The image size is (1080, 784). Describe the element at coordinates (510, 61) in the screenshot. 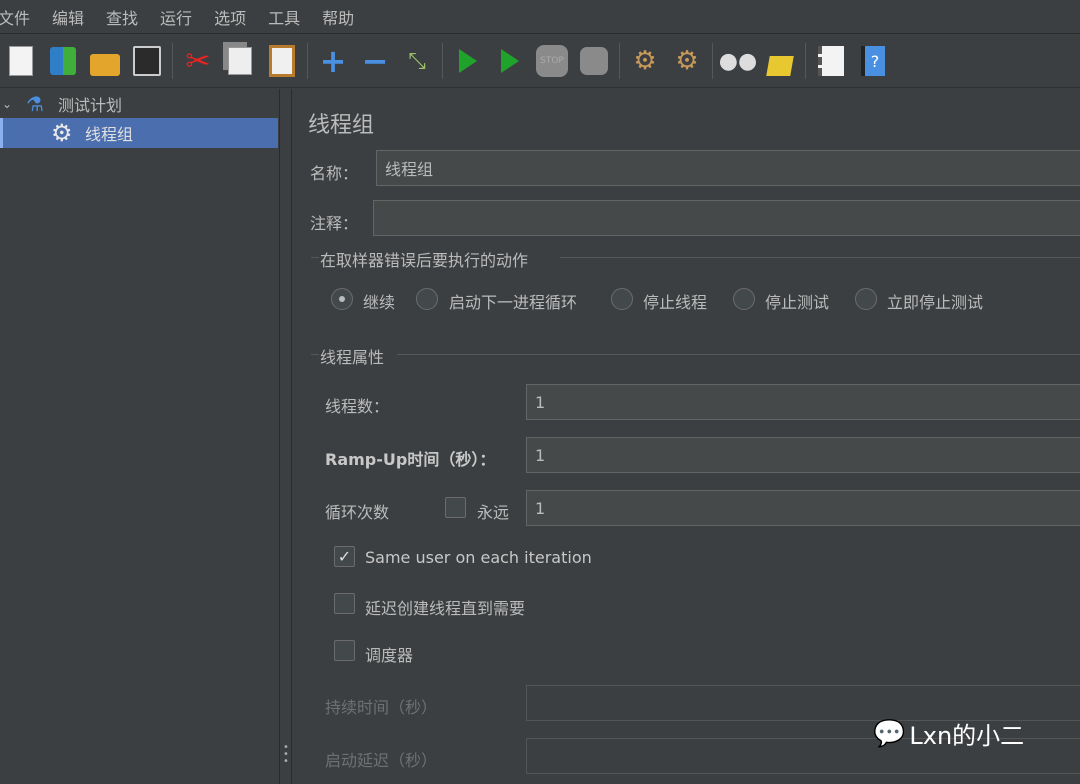

I see `start-no-pauses-icon` at that location.